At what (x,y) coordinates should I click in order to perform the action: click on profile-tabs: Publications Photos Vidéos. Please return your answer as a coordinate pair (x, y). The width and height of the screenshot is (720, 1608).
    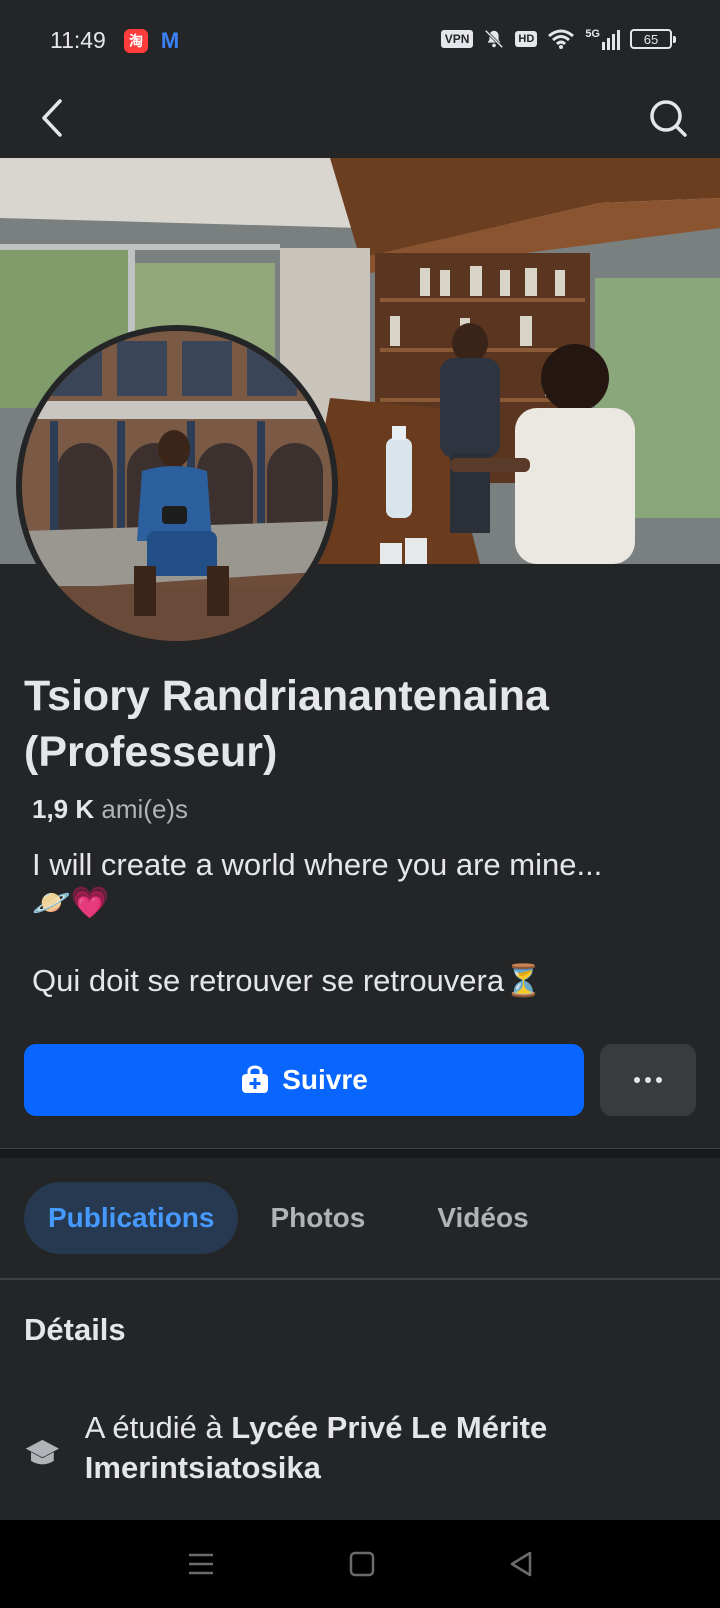
    Looking at the image, I should click on (296, 1218).